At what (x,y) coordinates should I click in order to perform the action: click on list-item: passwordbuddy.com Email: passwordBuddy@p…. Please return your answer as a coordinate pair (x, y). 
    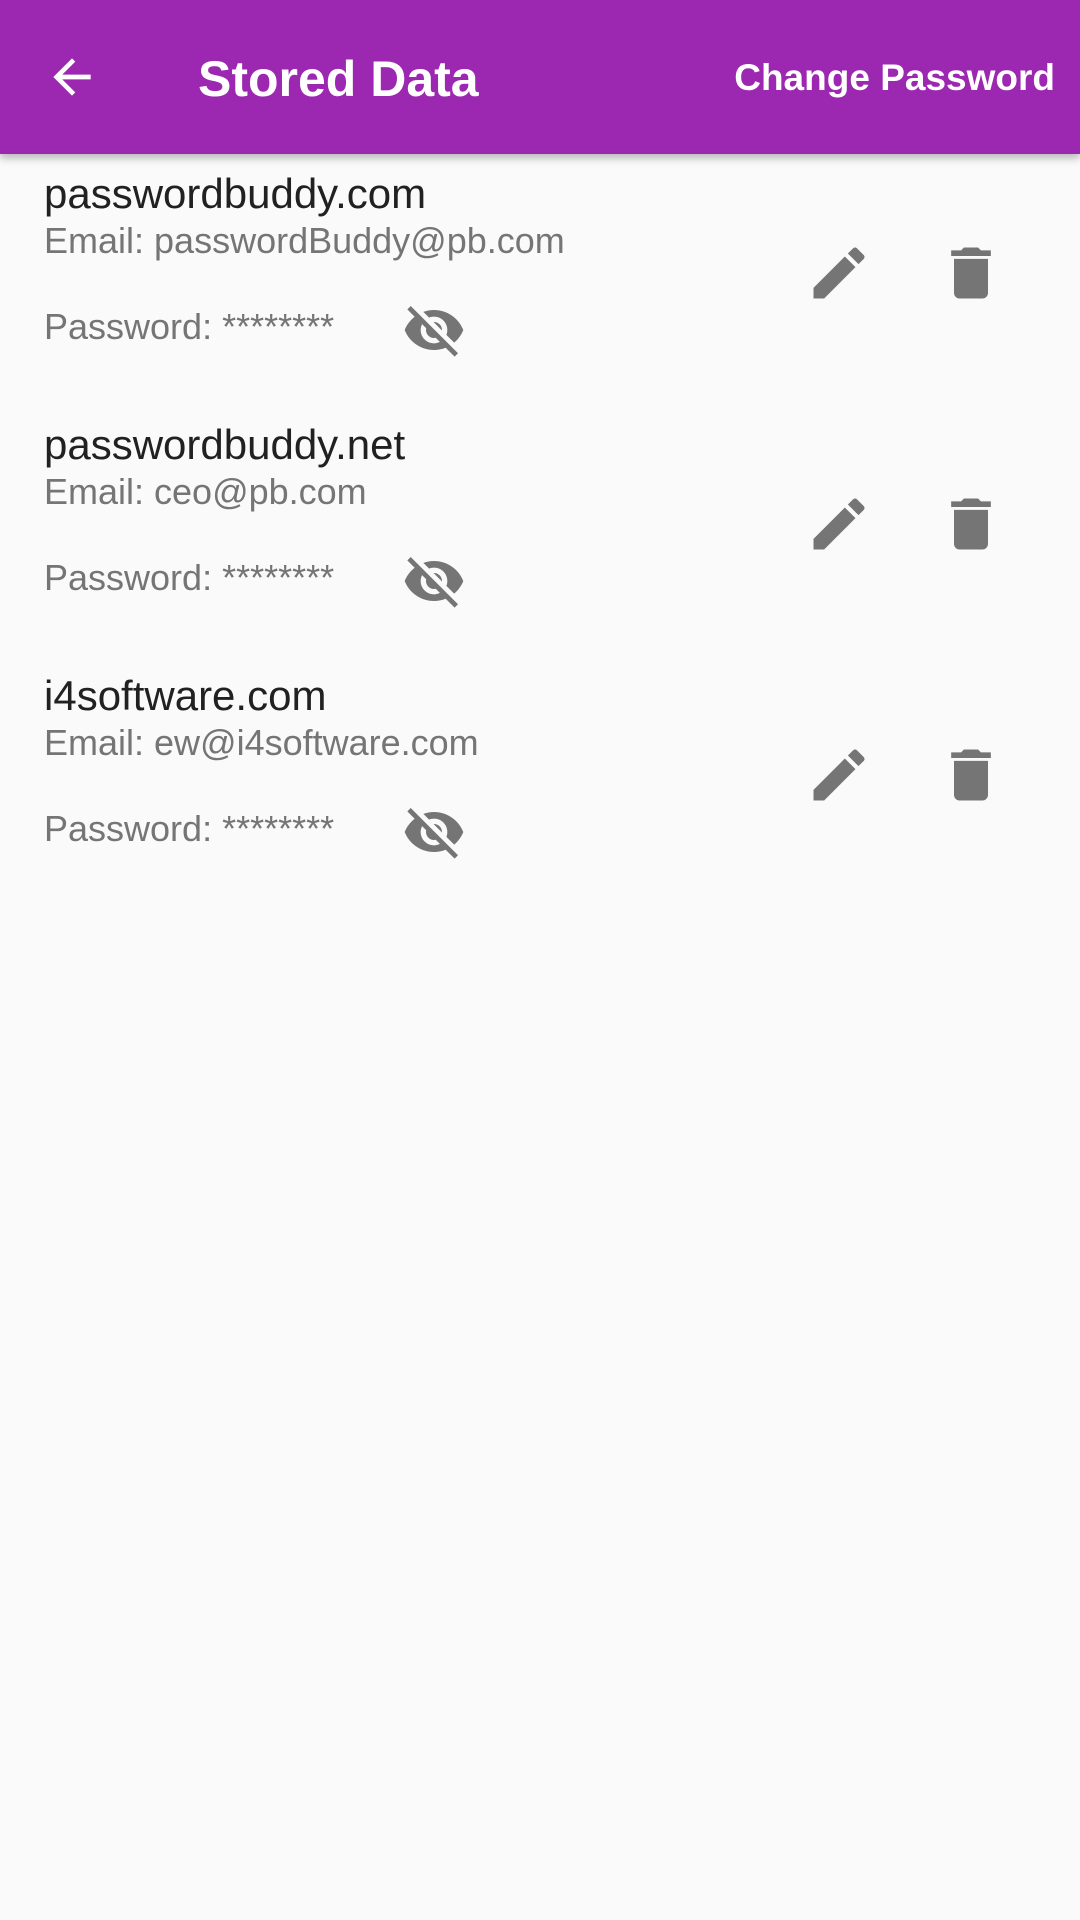
    Looking at the image, I should click on (540, 279).